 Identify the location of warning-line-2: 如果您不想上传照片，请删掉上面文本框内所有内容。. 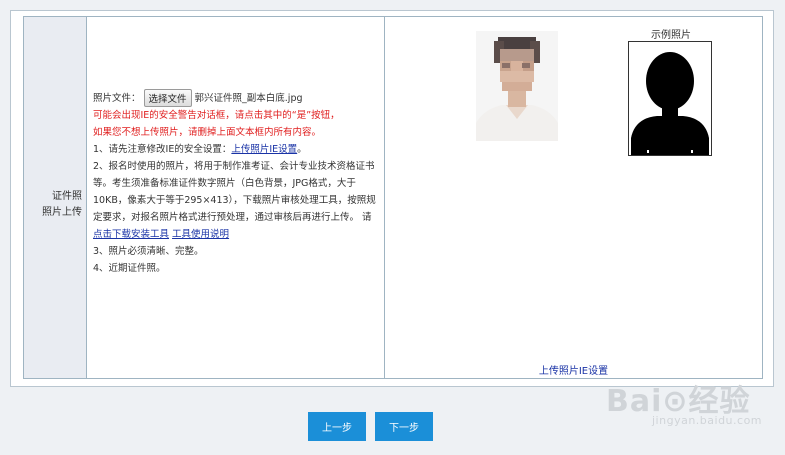
(207, 132).